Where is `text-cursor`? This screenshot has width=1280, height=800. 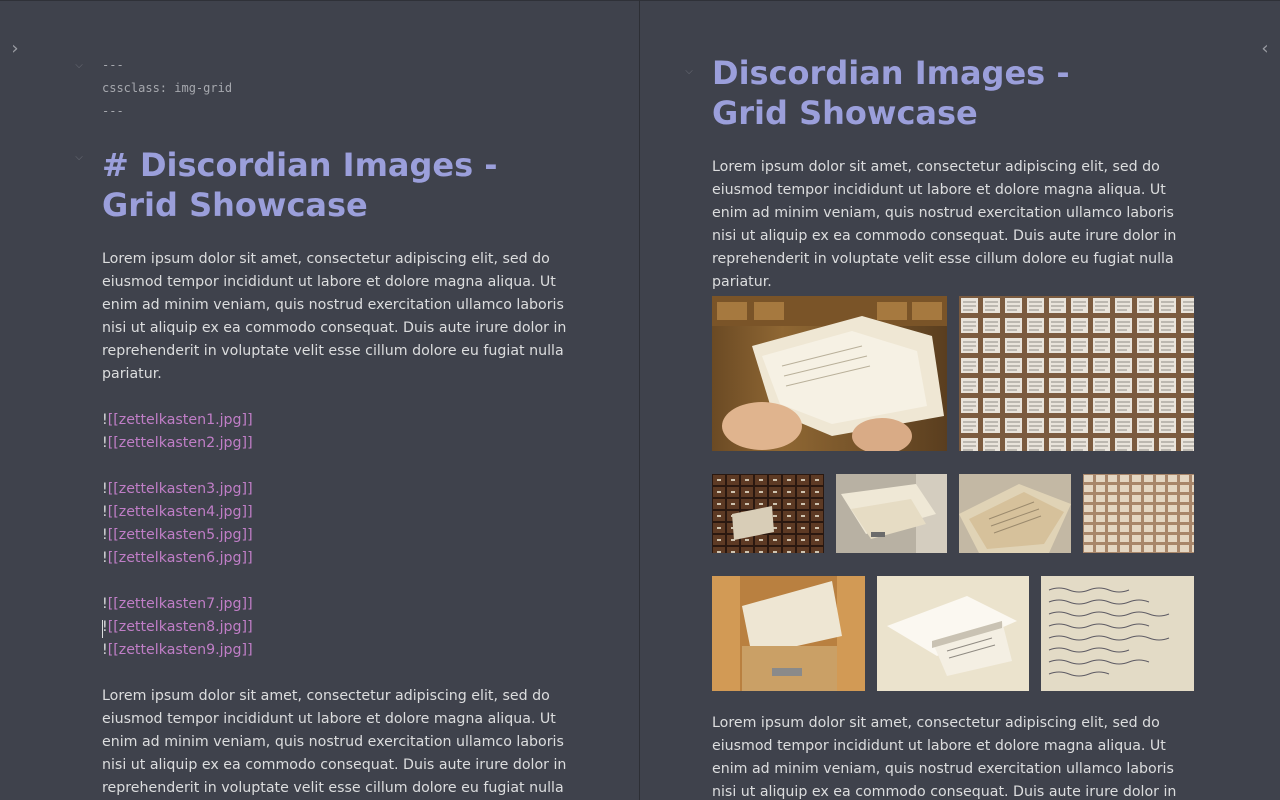 text-cursor is located at coordinates (102, 629).